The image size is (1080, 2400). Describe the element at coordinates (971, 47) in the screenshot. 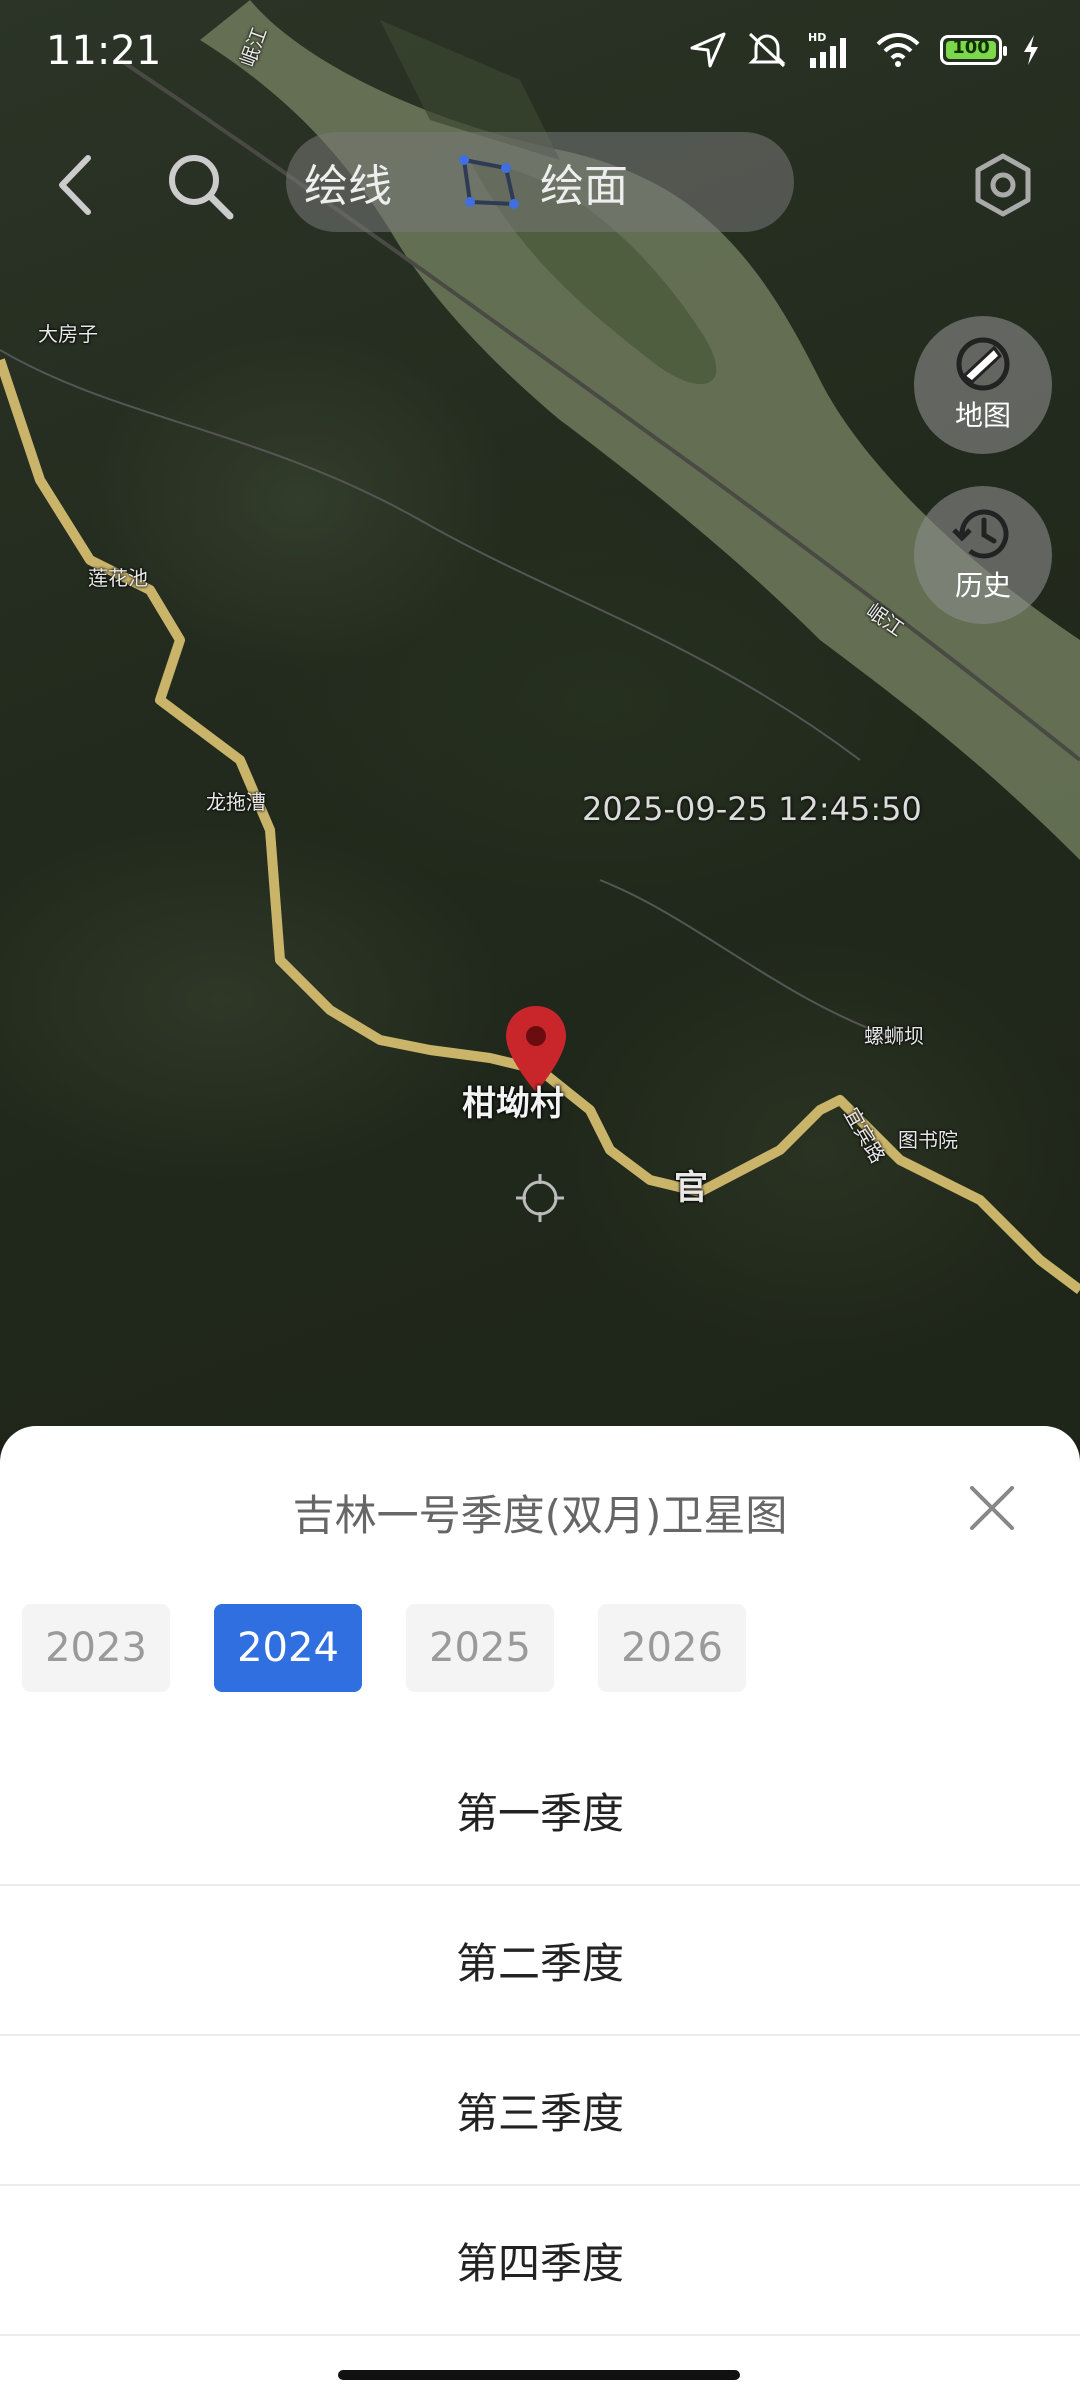

I see `battery-level: 100` at that location.